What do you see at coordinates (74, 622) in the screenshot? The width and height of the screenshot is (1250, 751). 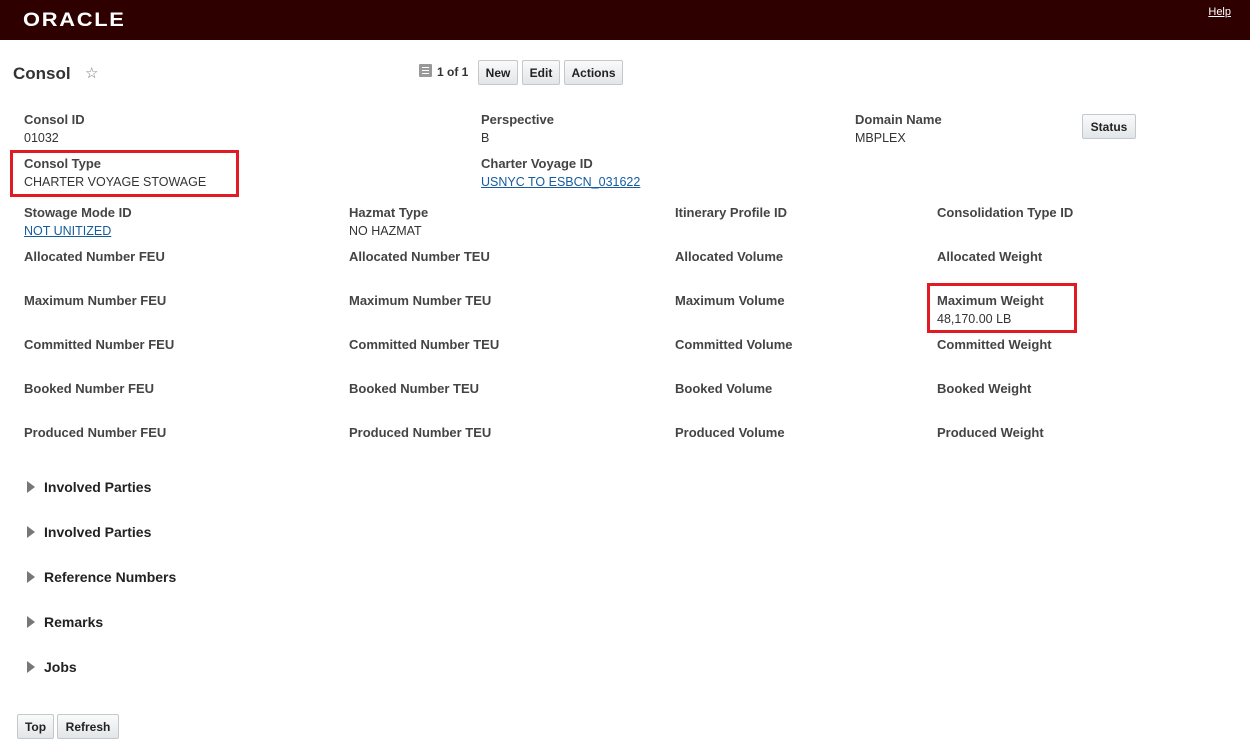 I see `section-title: Remarks` at bounding box center [74, 622].